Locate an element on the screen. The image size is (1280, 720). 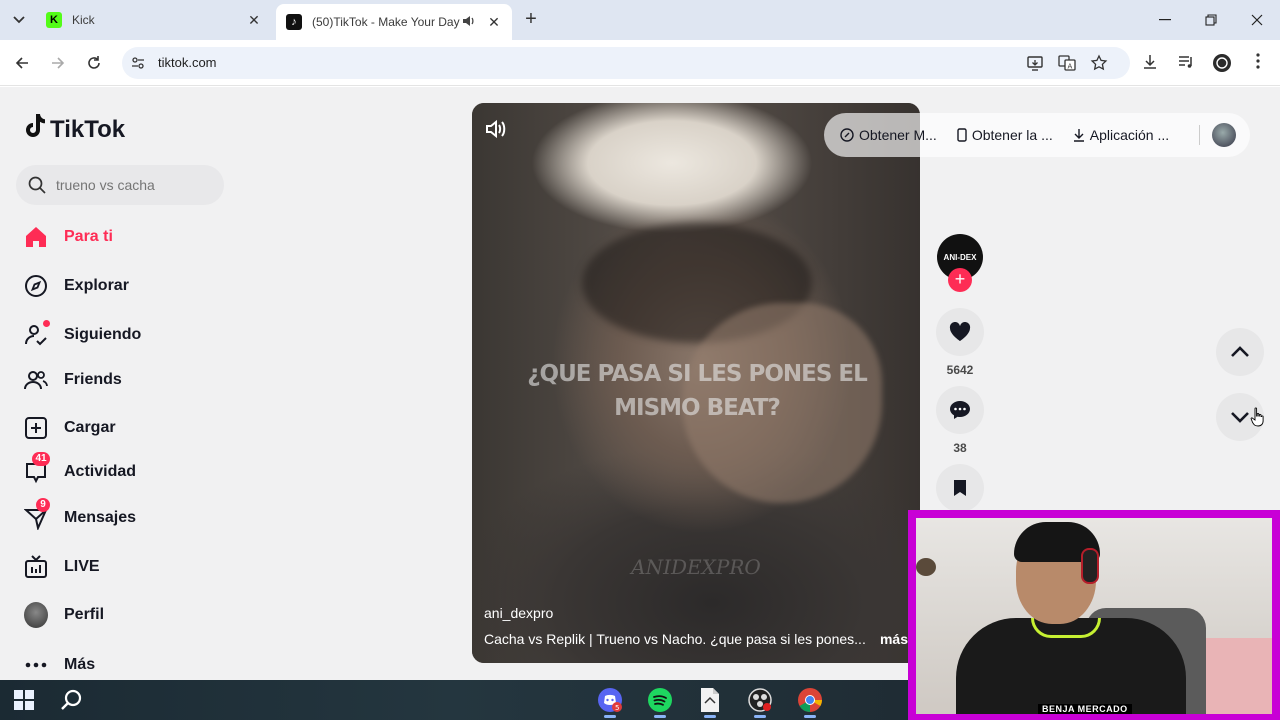
browser-toolbar: tiktok.com A is located at coordinates (640, 63).